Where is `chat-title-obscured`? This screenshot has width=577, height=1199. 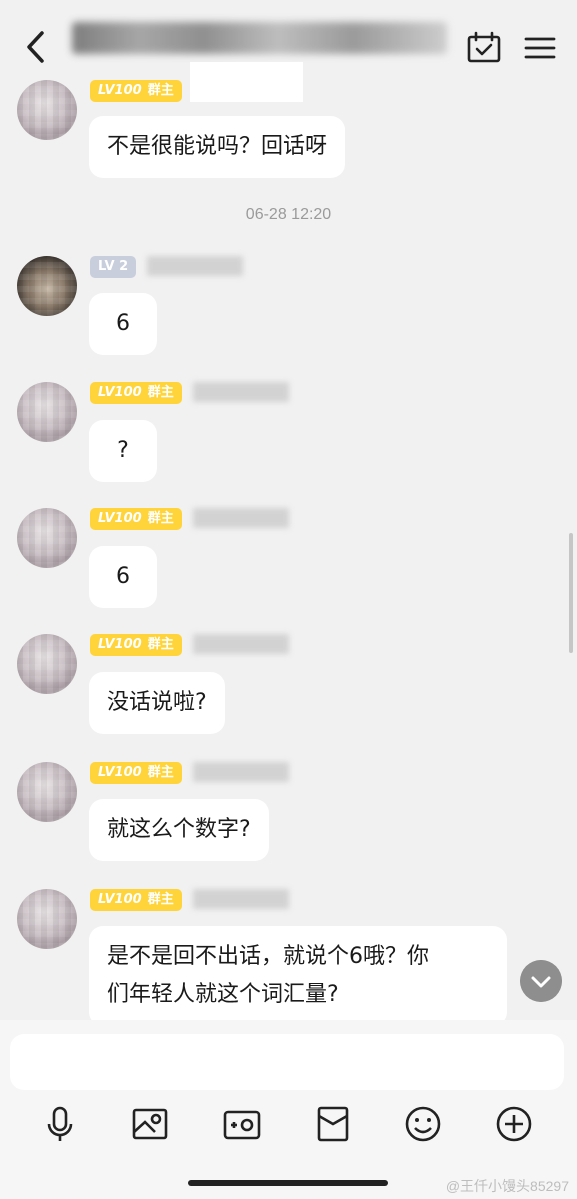
chat-title-obscured is located at coordinates (259, 38).